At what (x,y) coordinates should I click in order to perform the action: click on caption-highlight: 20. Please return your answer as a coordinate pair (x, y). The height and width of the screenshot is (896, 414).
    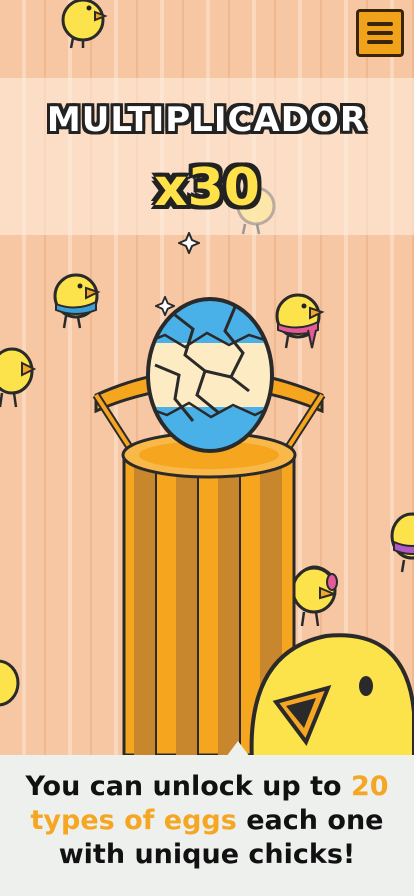
    Looking at the image, I should click on (369, 786).